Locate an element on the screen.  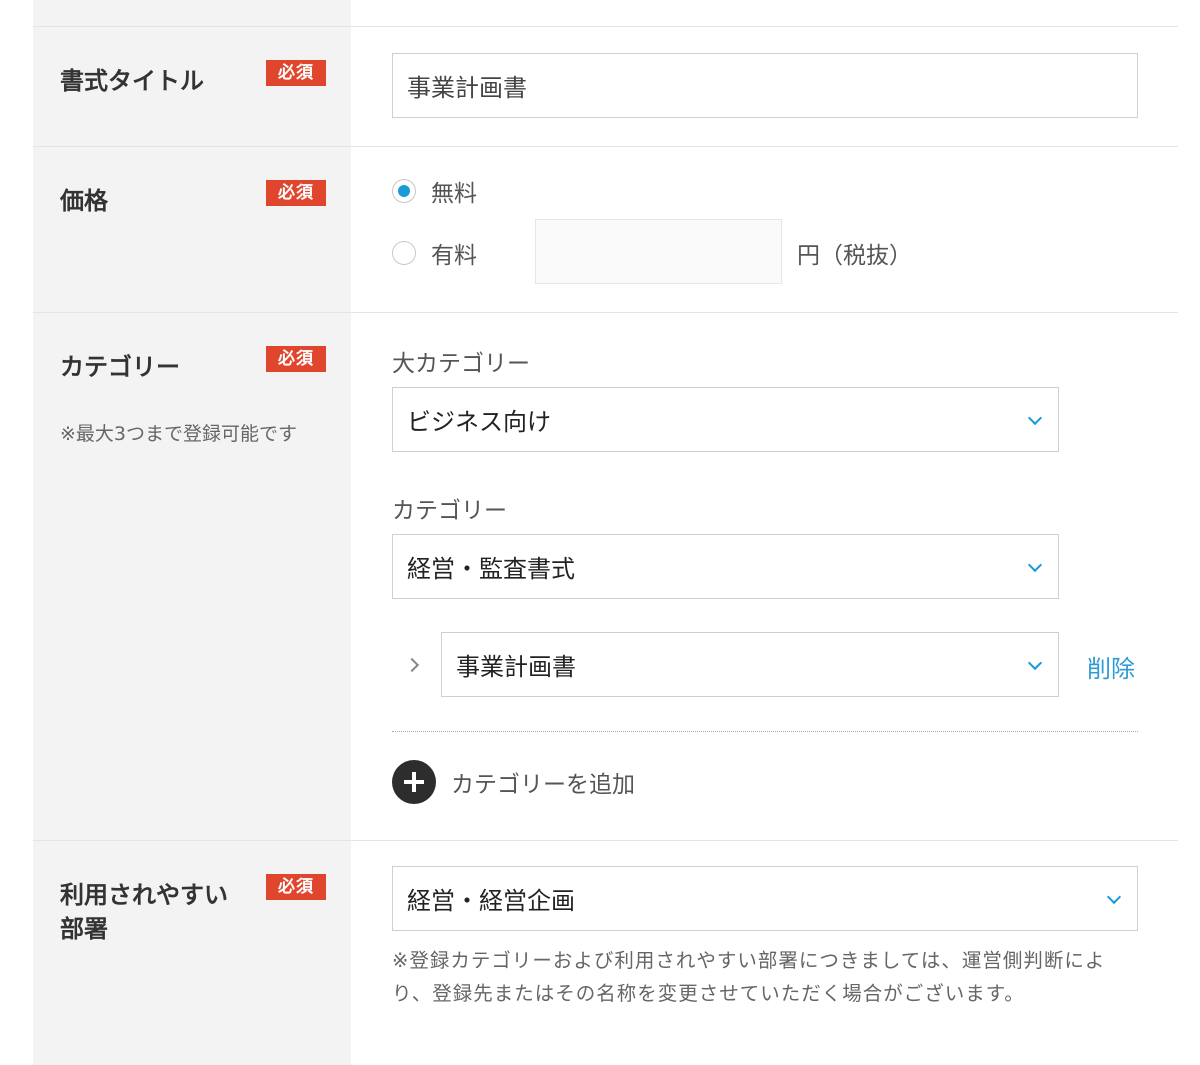
category-label-column: カテゴリー 必須 ※最大3つまで登録可能です is located at coordinates (192, 576).